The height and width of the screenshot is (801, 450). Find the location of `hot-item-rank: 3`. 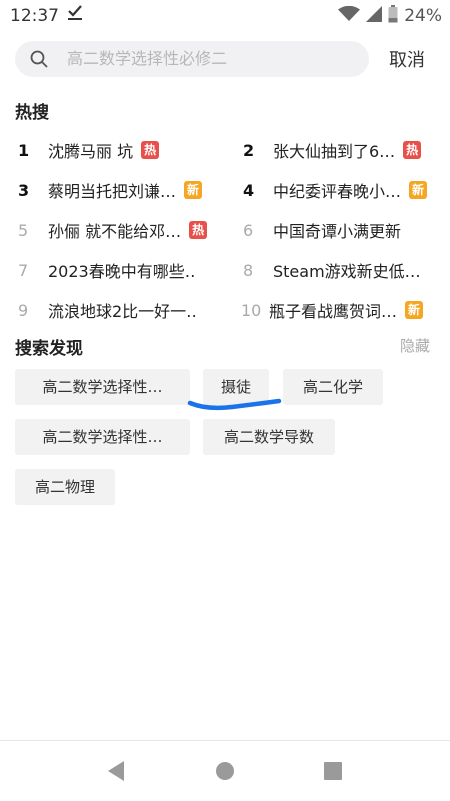

hot-item-rank: 3 is located at coordinates (24, 190).